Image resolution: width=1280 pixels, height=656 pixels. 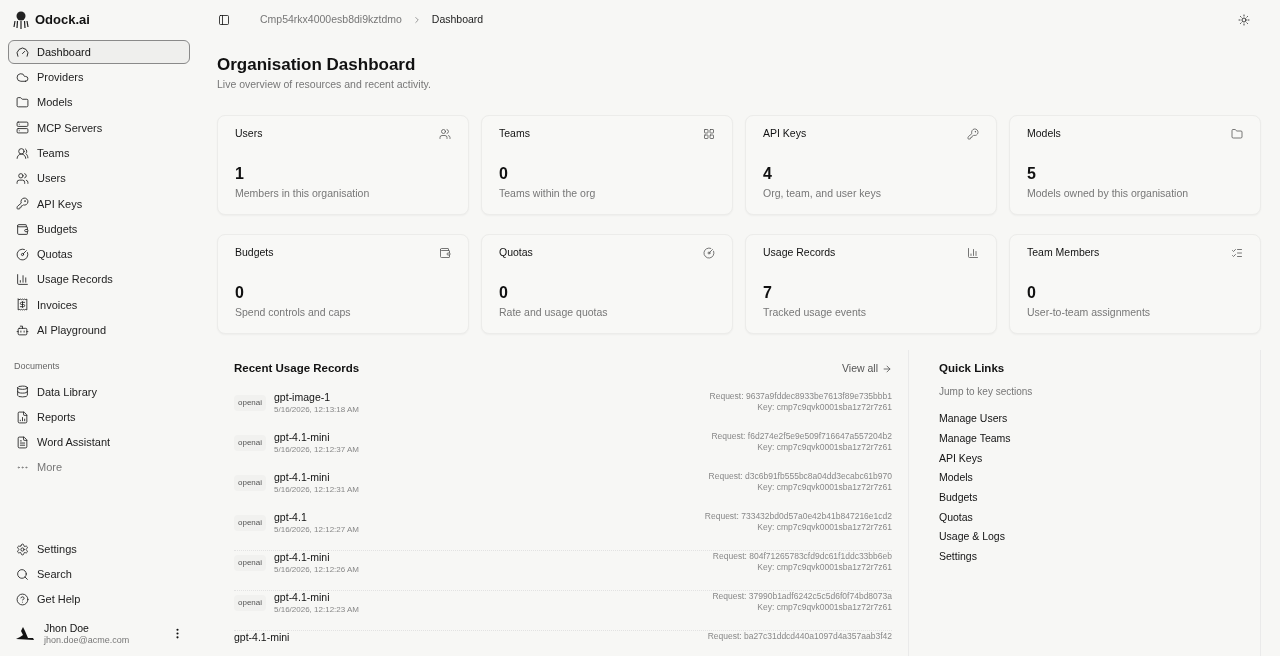 What do you see at coordinates (22, 128) in the screenshot?
I see `server-icon` at bounding box center [22, 128].